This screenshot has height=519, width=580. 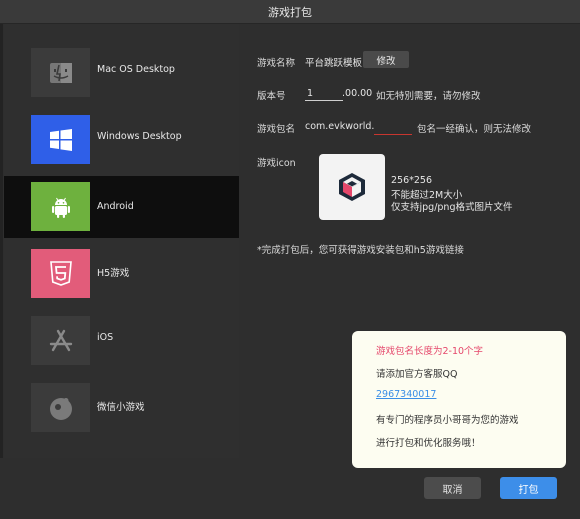 What do you see at coordinates (428, 443) in the screenshot?
I see `toast-line3: 进行打包和优化服务哦！` at bounding box center [428, 443].